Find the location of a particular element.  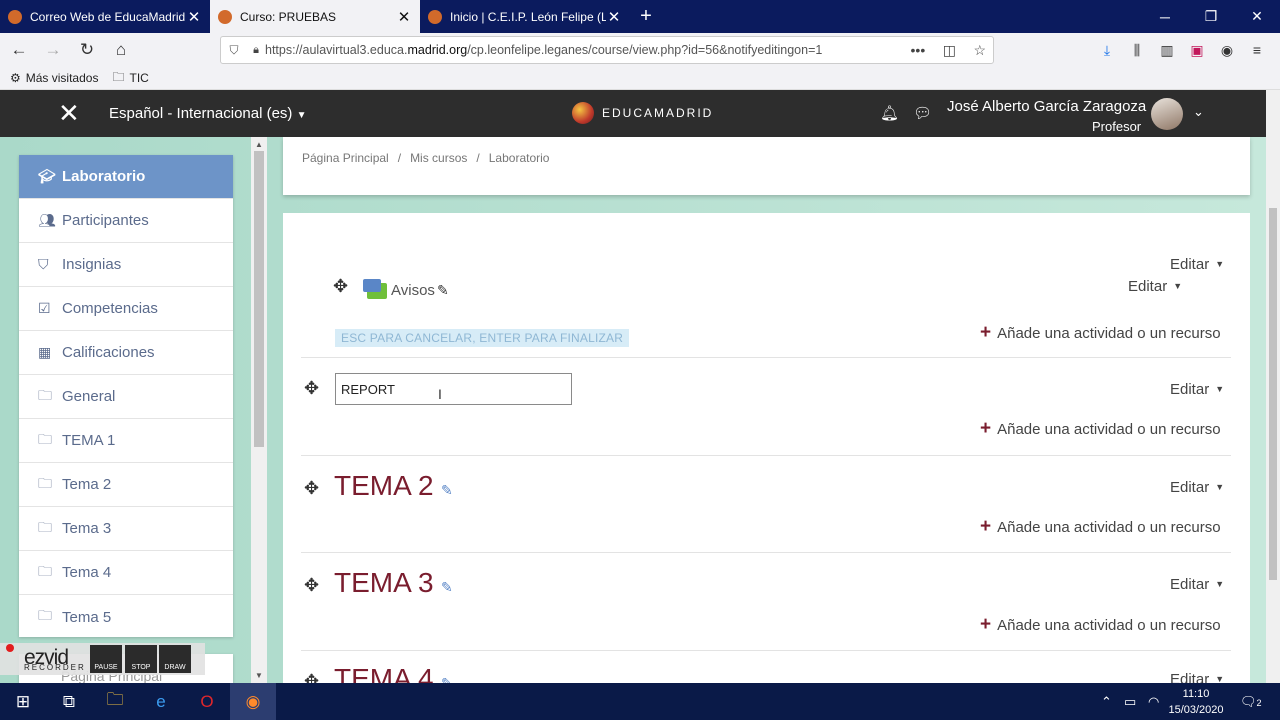

sidebar-toggle-icon: ▥ is located at coordinates (1167, 50).